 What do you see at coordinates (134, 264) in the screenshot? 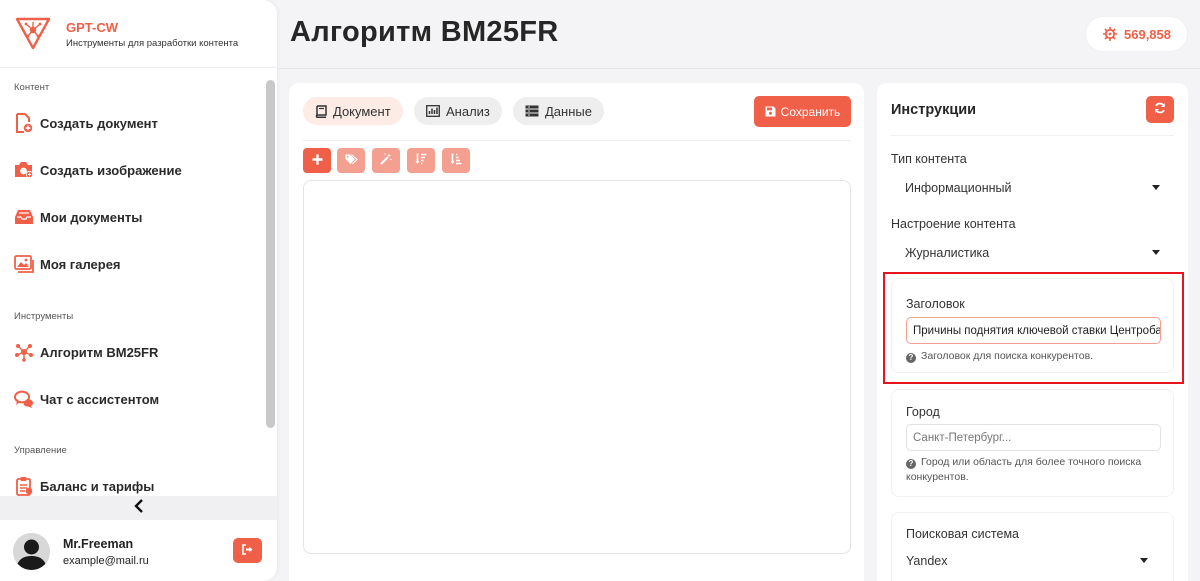
I see `sidebar-item-my-gallery: Моя галерея` at bounding box center [134, 264].